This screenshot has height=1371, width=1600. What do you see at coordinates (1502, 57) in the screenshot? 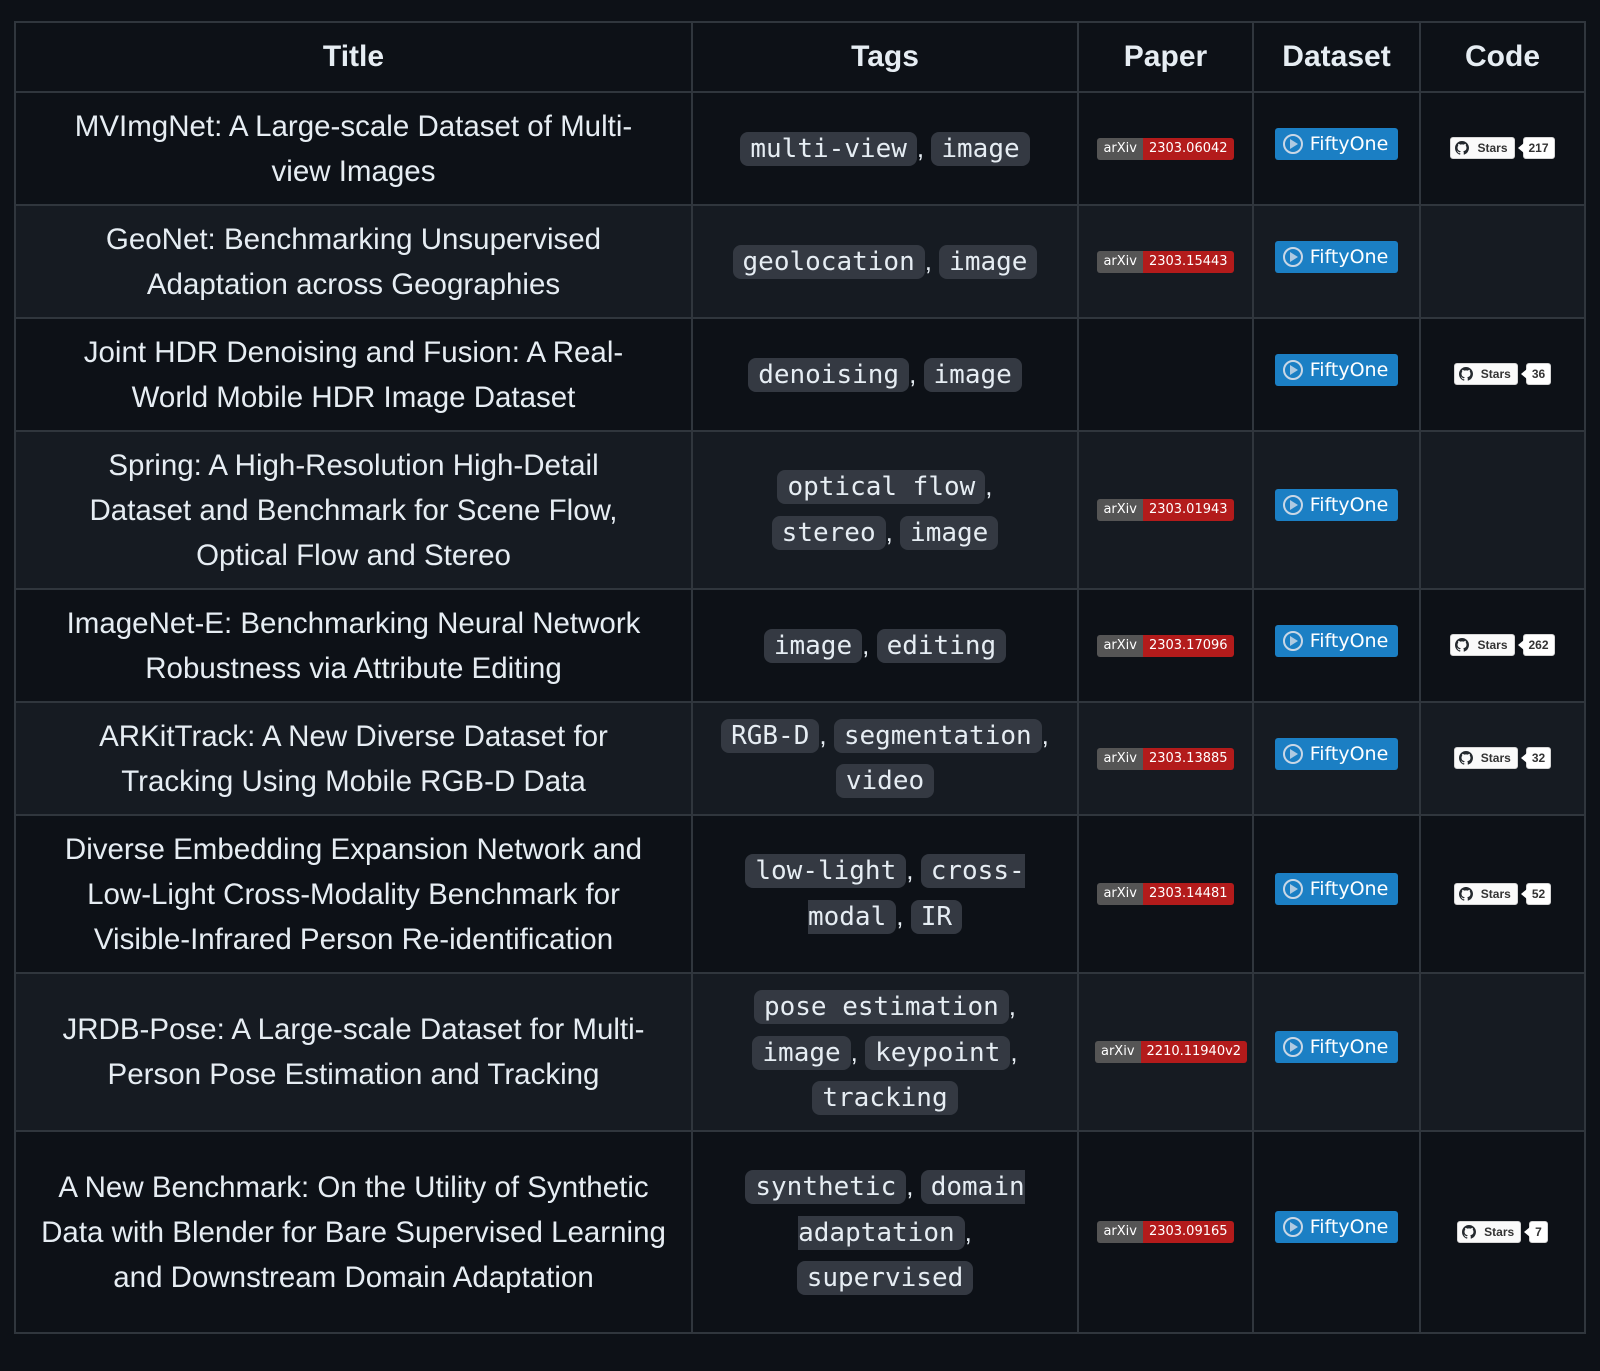
I see `header-code: Code` at bounding box center [1502, 57].